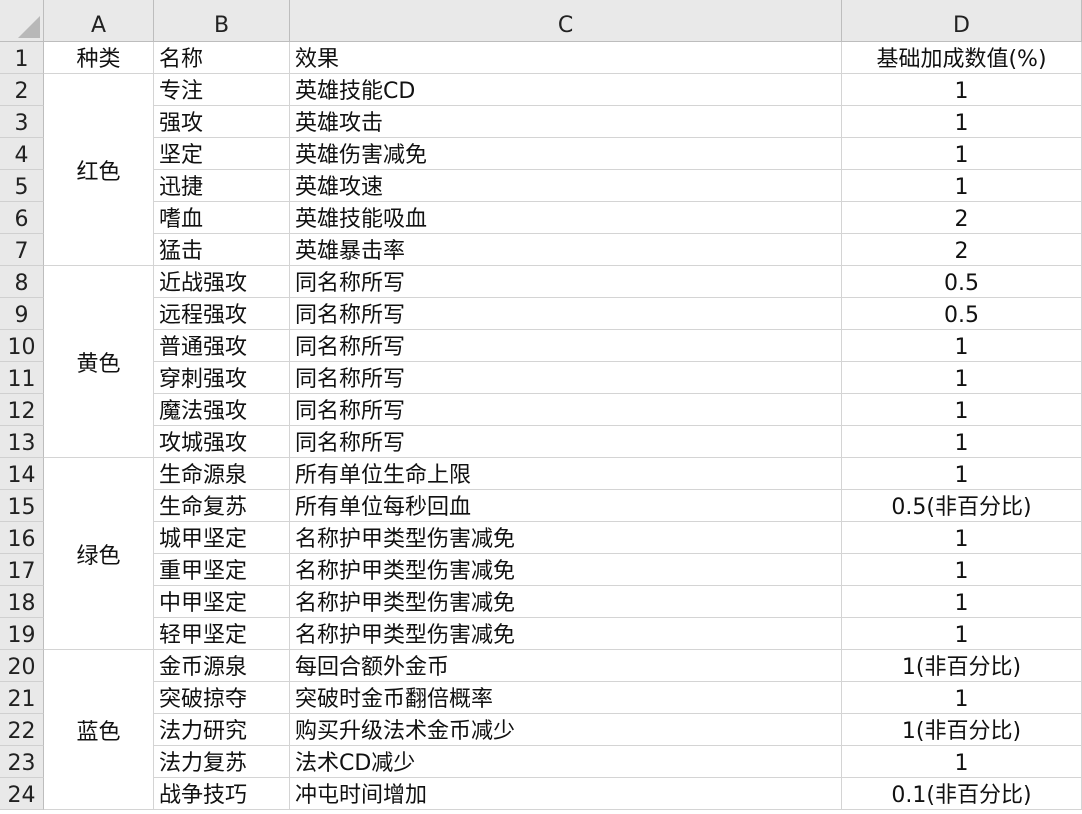  What do you see at coordinates (22, 346) in the screenshot?
I see `row-header: 10` at bounding box center [22, 346].